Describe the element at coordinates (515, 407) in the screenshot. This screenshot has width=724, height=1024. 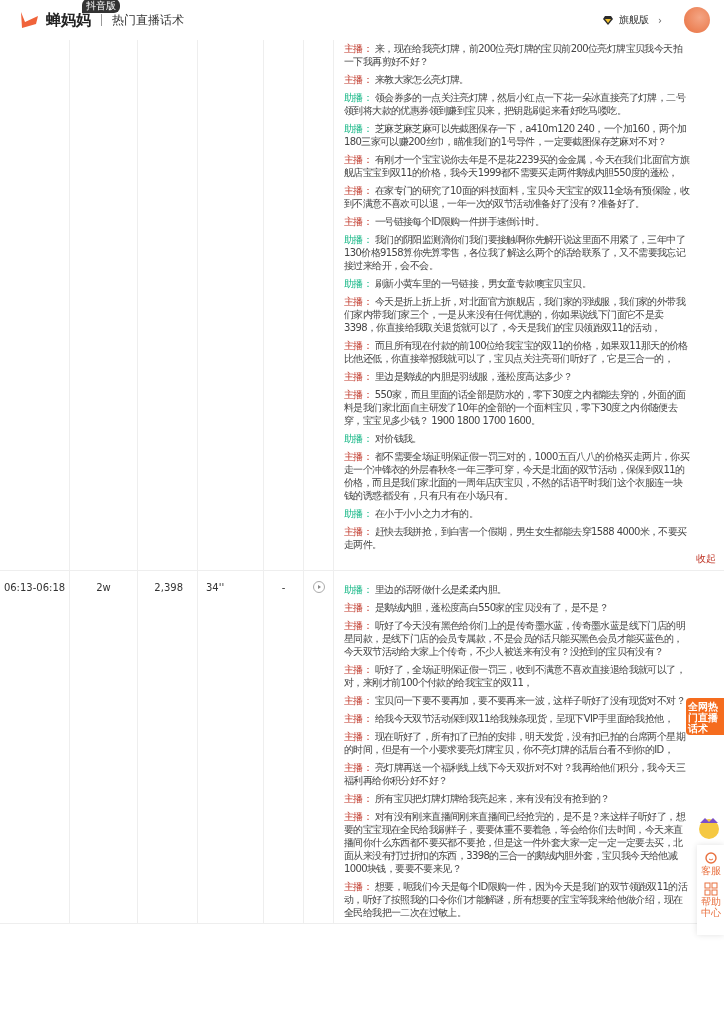
I see `script-line: 主播： 550家，而且里面的话全部是防水的，零下30度之内都能去穿的，外面的面料是我们家北面自主研发了10年的全部的一个面料宝贝，零下30度之内你随便去穿，宝宝见多少钱？ 1900 1800 1700 1600。` at that location.